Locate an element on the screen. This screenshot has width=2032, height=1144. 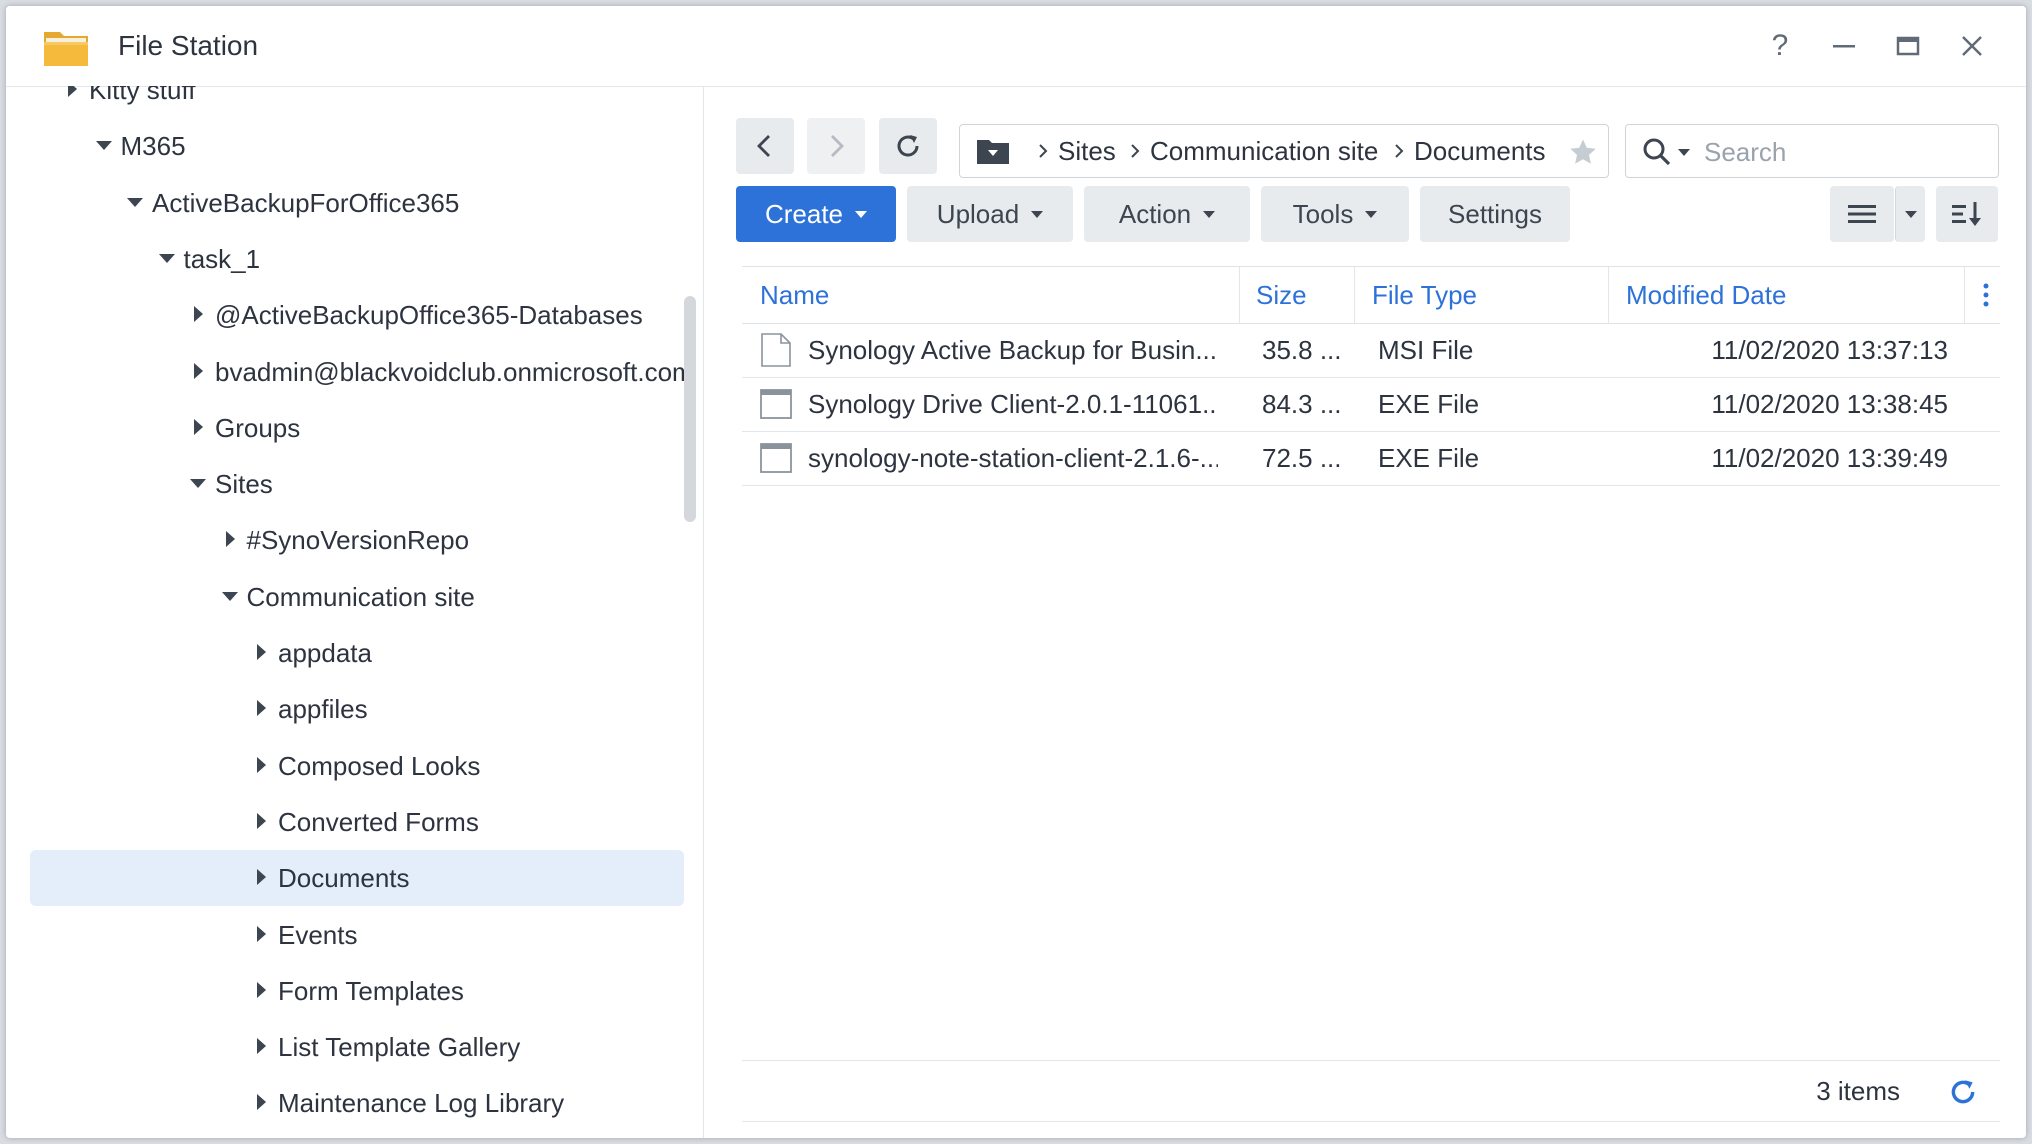
tree-item: #SynoVersionRepo is located at coordinates (357, 540).